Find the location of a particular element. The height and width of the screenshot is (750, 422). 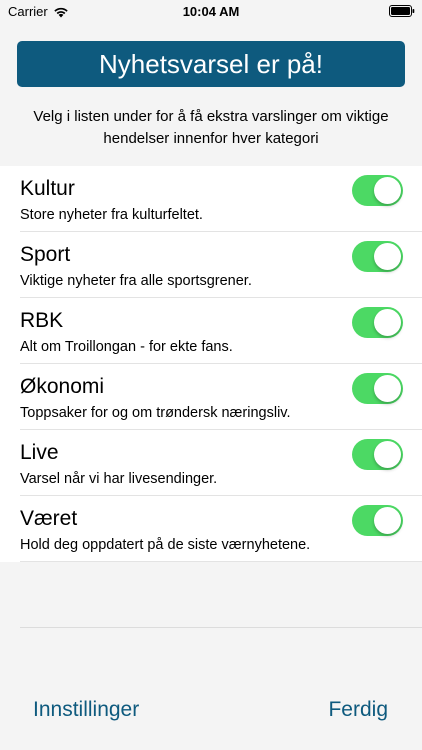

okonomi-toggle is located at coordinates (377, 388).